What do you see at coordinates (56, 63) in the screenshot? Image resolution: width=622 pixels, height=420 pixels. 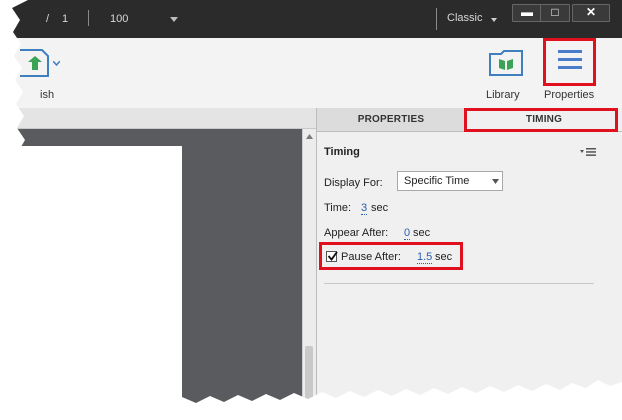 I see `publish-dropdown-icon` at bounding box center [56, 63].